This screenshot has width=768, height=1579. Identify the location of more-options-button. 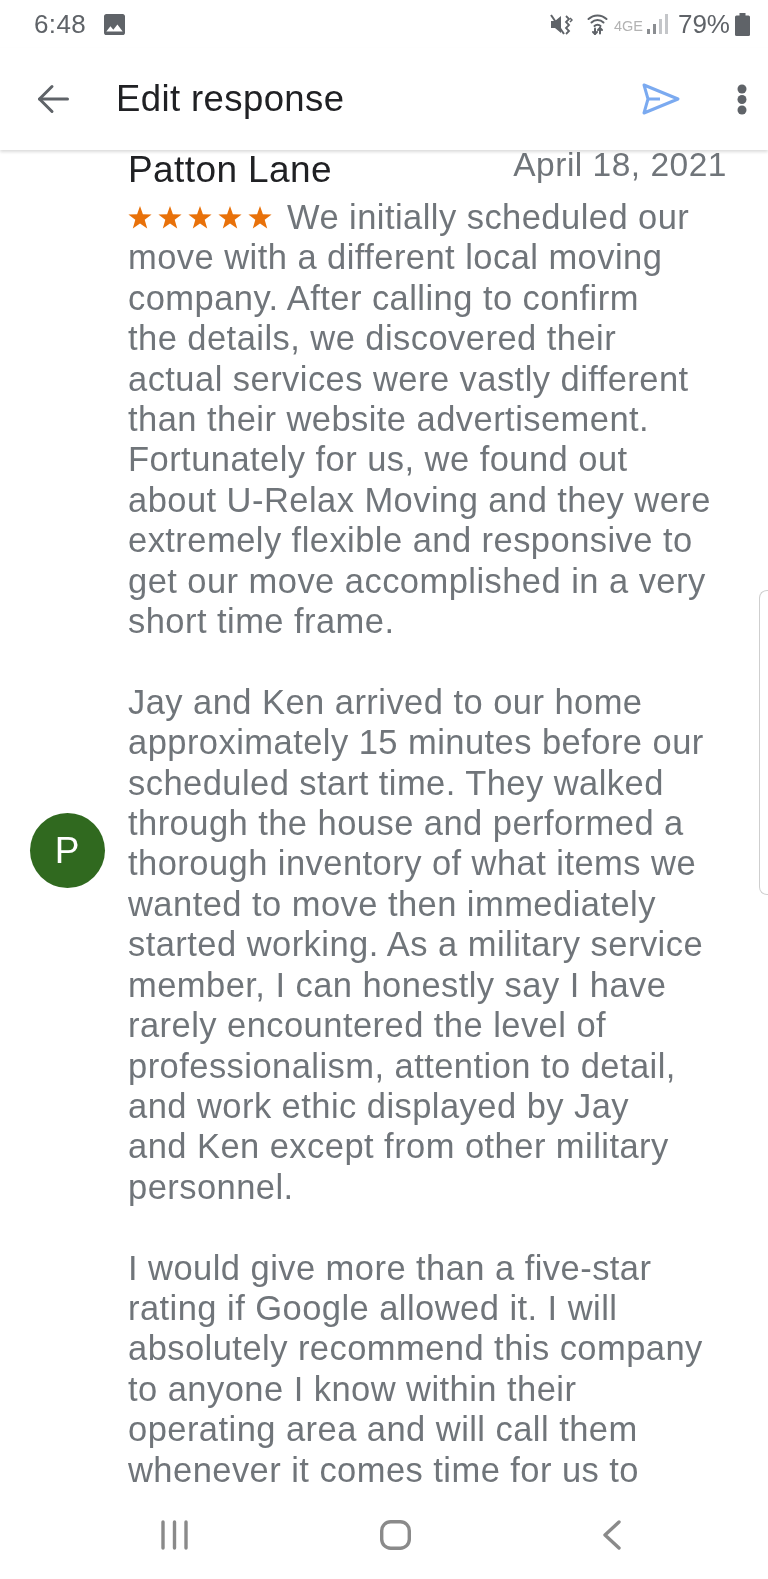
(742, 99).